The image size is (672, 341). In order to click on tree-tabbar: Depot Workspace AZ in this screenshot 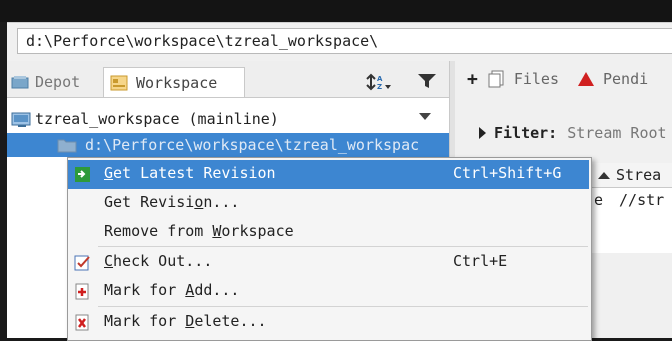, I will do `click(228, 79)`.